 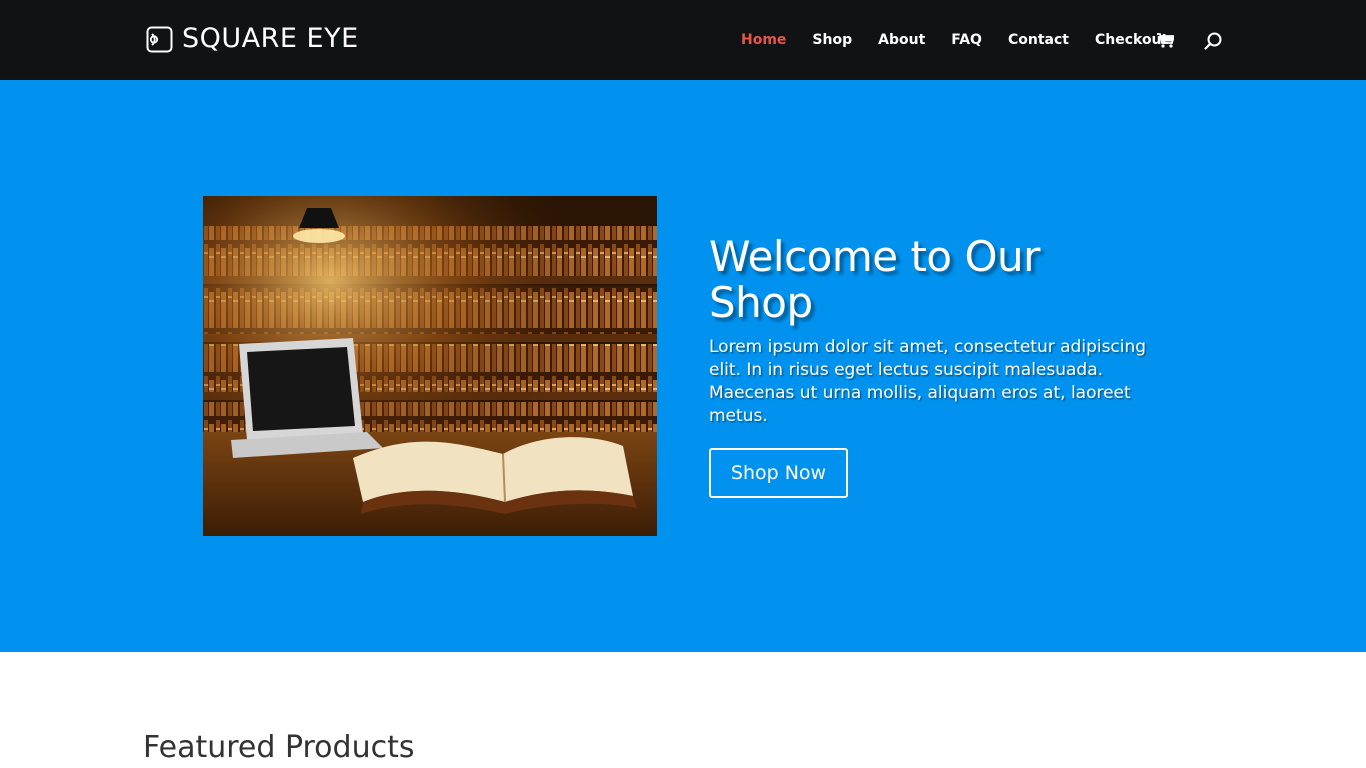 What do you see at coordinates (430, 366) in the screenshot?
I see `hero-library-image` at bounding box center [430, 366].